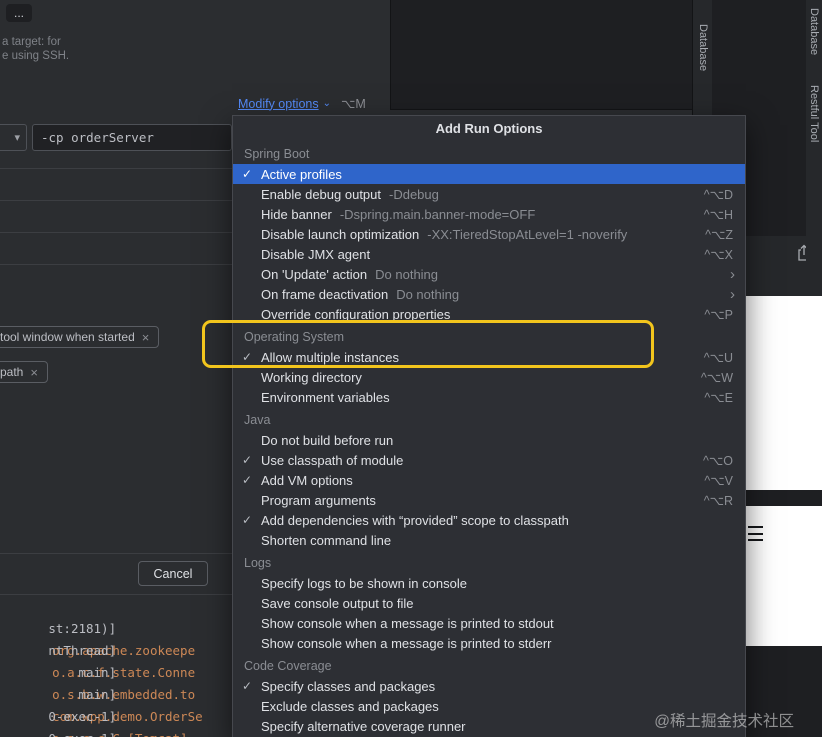  What do you see at coordinates (489, 460) in the screenshot?
I see `menu-item: ✓ Use classpath of module ^⌥O` at bounding box center [489, 460].